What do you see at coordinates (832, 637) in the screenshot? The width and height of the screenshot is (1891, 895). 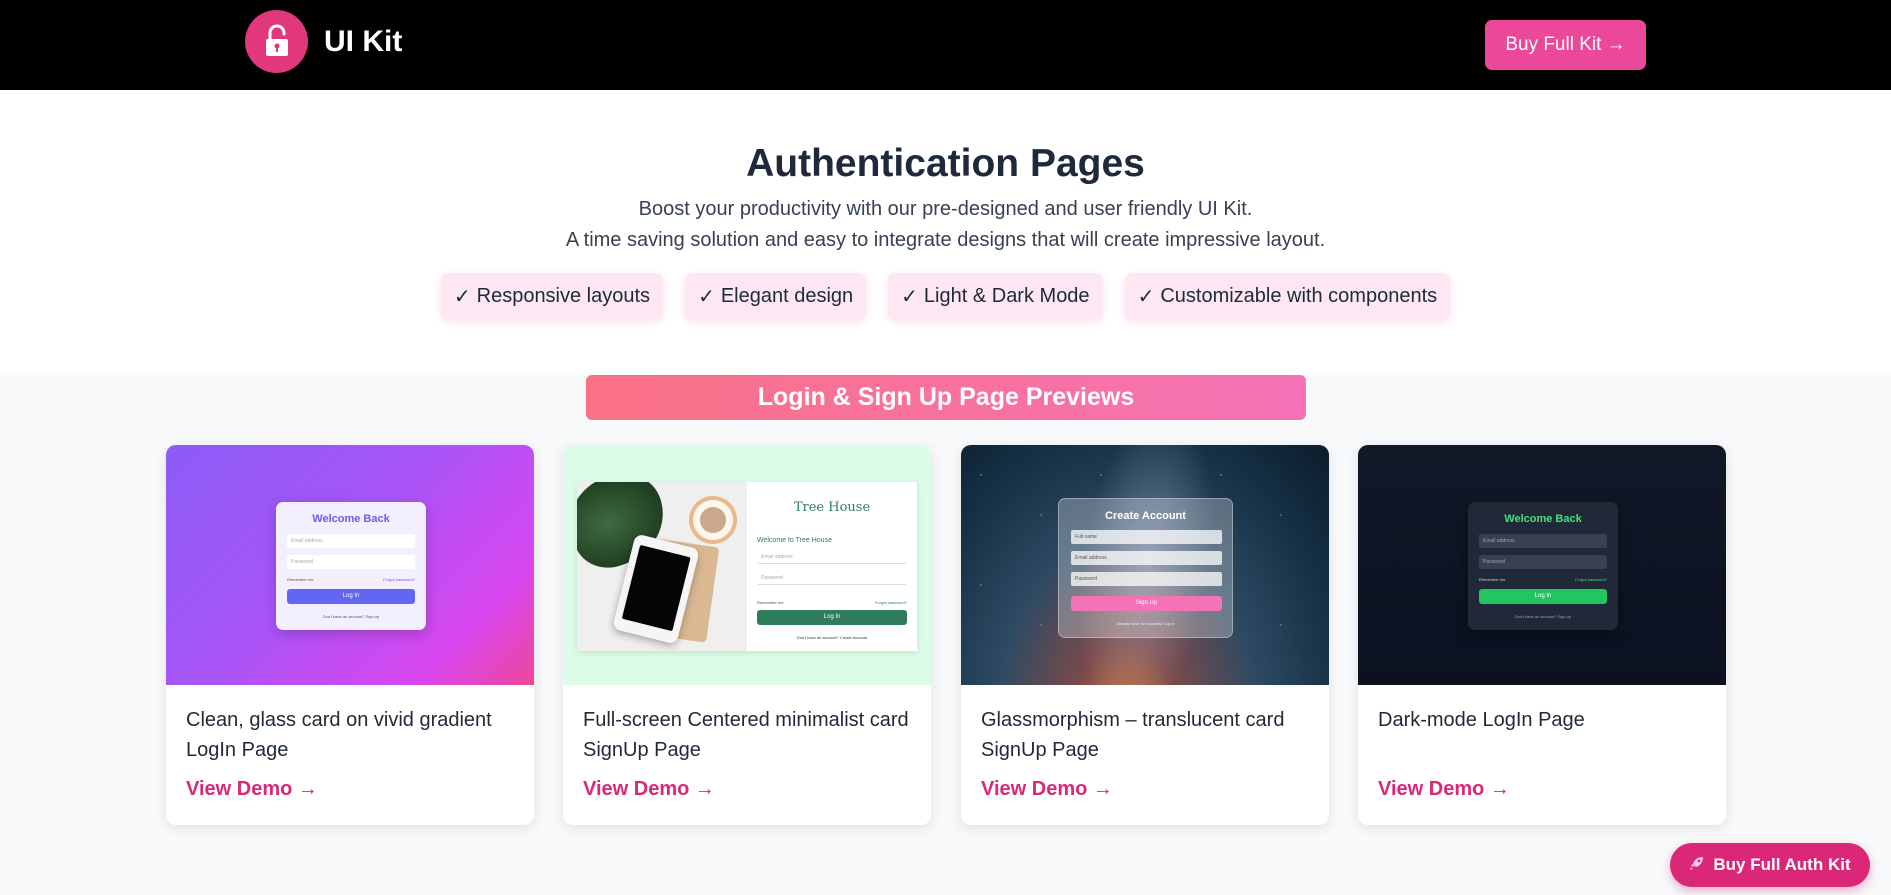 I see `mini-footer: Don't have an account? Create Account` at bounding box center [832, 637].